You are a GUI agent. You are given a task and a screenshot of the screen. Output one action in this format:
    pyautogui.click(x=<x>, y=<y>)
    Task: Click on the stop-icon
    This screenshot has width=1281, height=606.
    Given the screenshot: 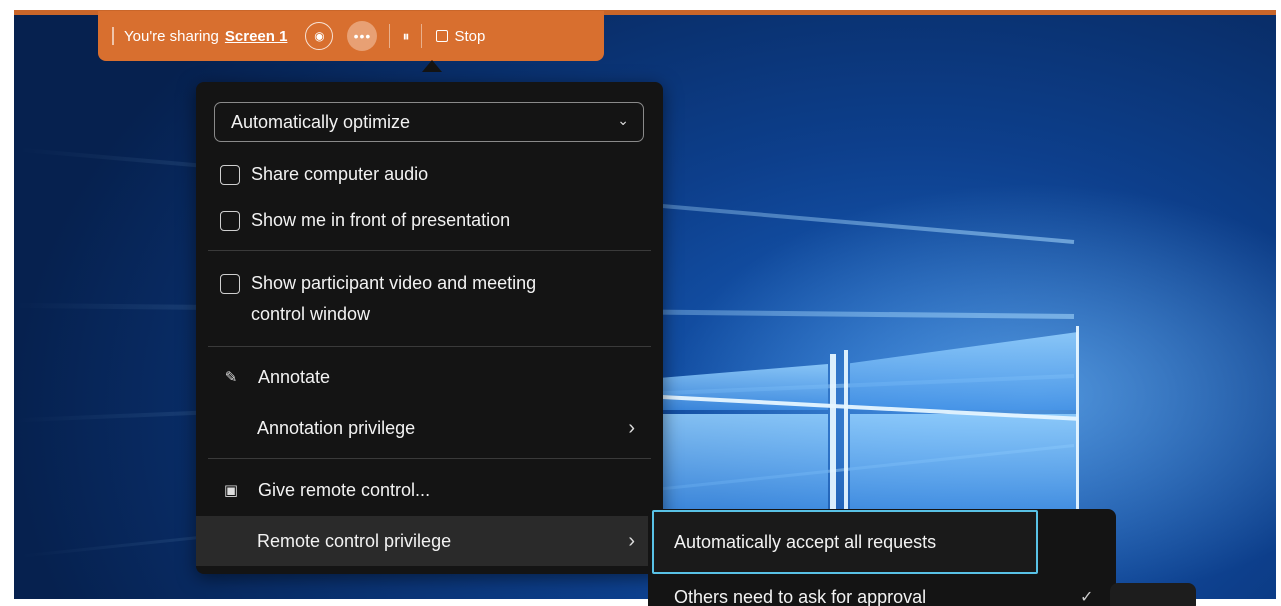 What is the action you would take?
    pyautogui.click(x=442, y=36)
    